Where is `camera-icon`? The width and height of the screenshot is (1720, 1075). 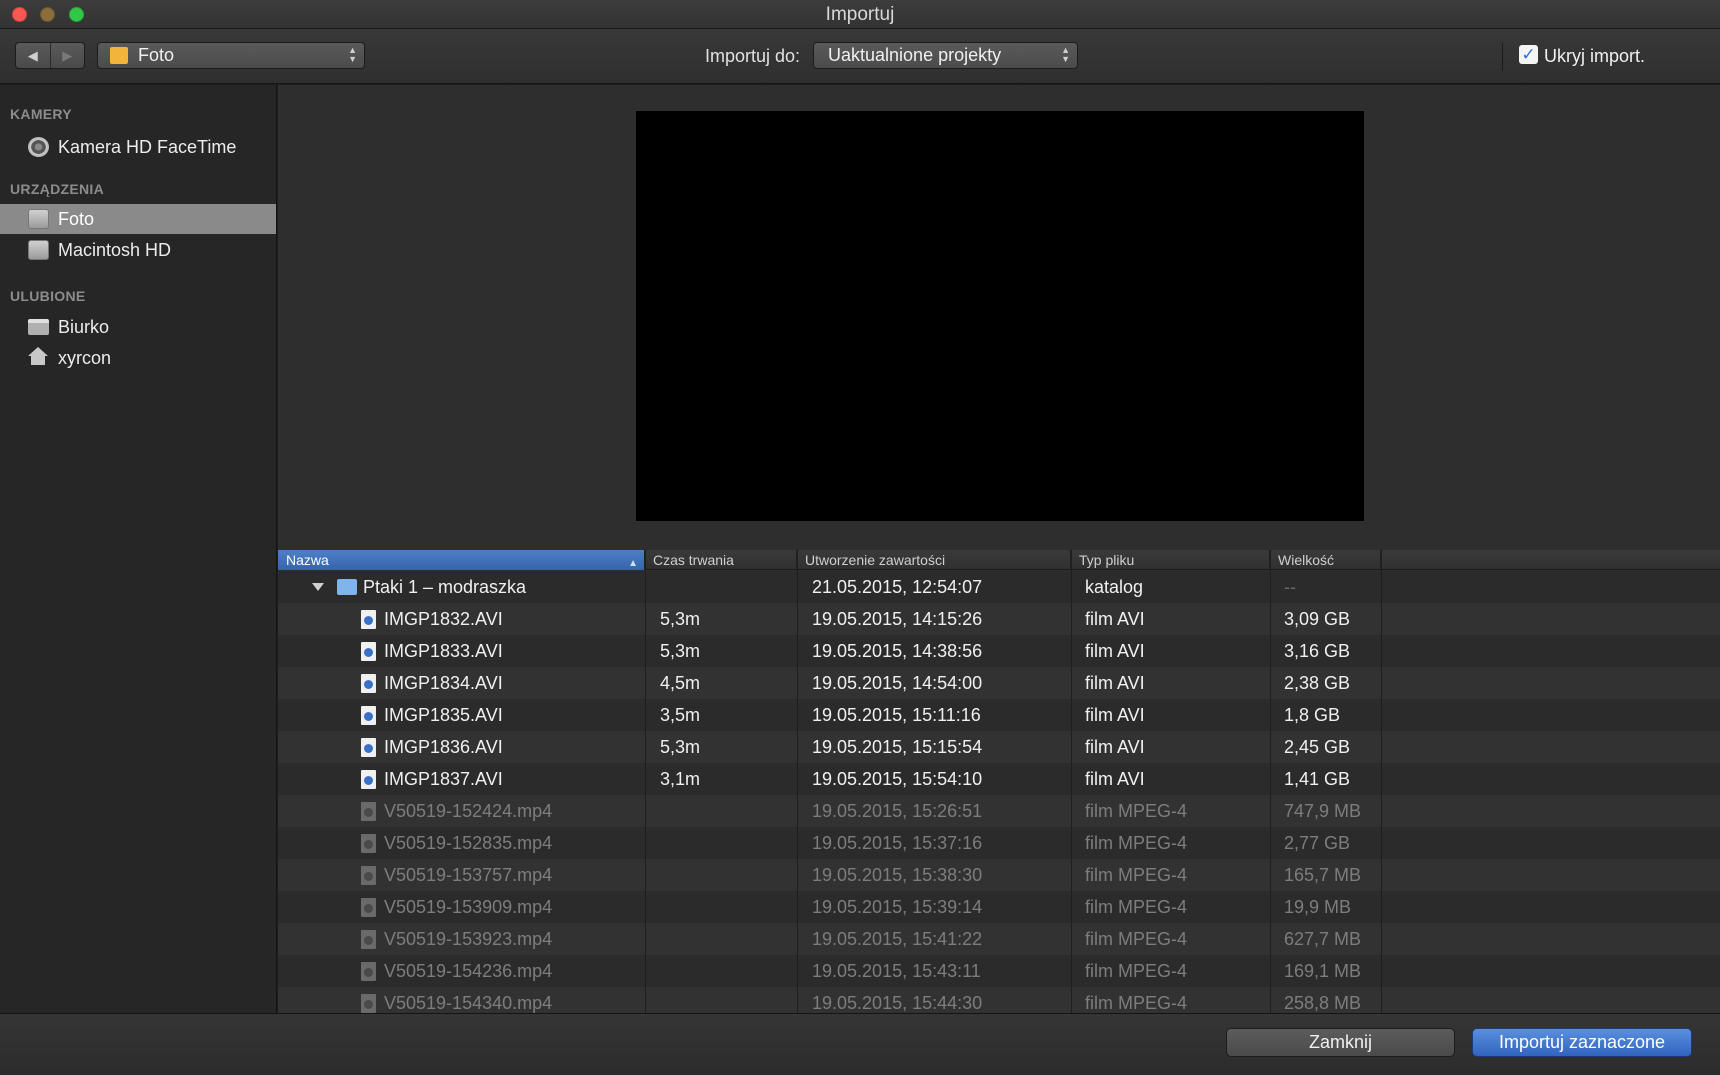
camera-icon is located at coordinates (38, 147).